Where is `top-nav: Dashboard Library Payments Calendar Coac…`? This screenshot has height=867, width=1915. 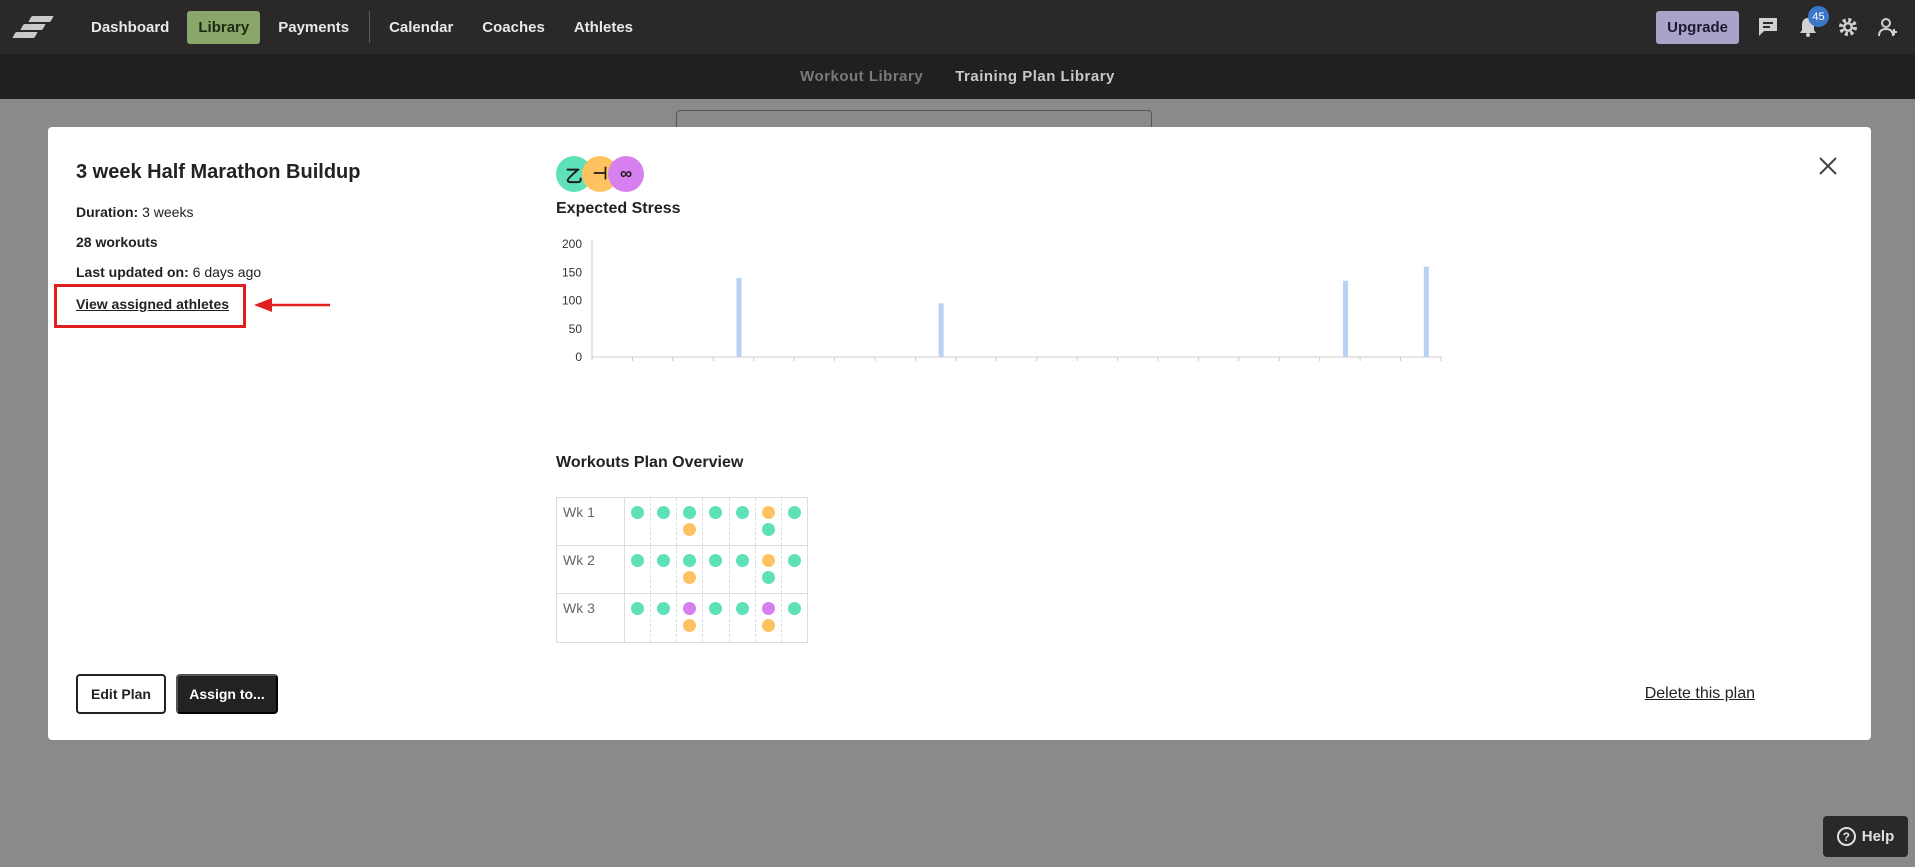 top-nav: Dashboard Library Payments Calendar Coac… is located at coordinates (957, 27).